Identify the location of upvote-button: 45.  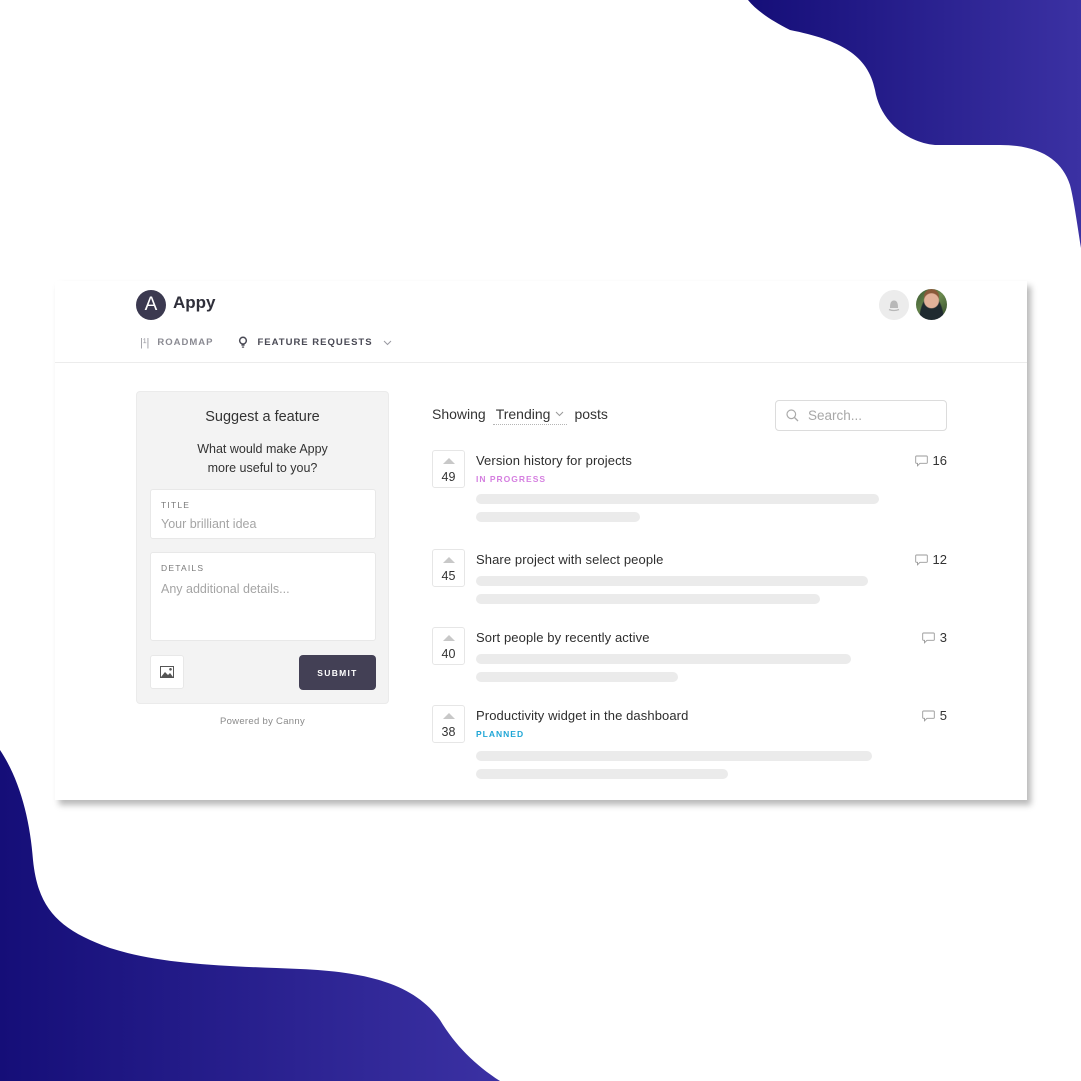
(448, 568).